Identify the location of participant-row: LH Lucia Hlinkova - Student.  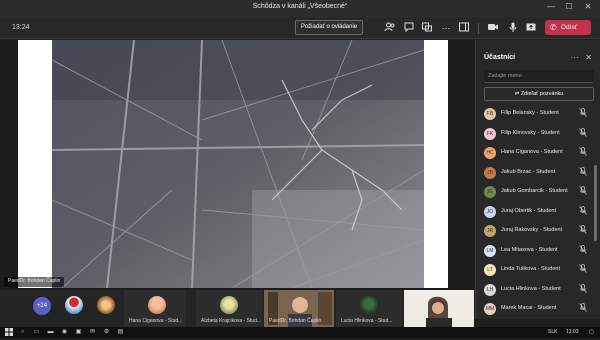
(535, 290).